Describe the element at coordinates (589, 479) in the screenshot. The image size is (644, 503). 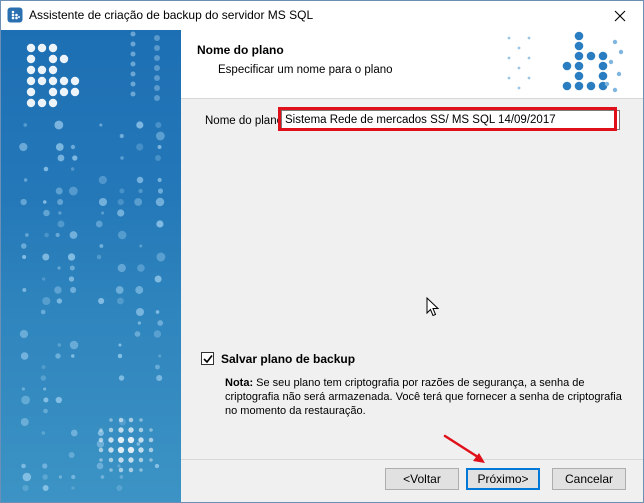
I see `cancel-button: Cancelar` at that location.